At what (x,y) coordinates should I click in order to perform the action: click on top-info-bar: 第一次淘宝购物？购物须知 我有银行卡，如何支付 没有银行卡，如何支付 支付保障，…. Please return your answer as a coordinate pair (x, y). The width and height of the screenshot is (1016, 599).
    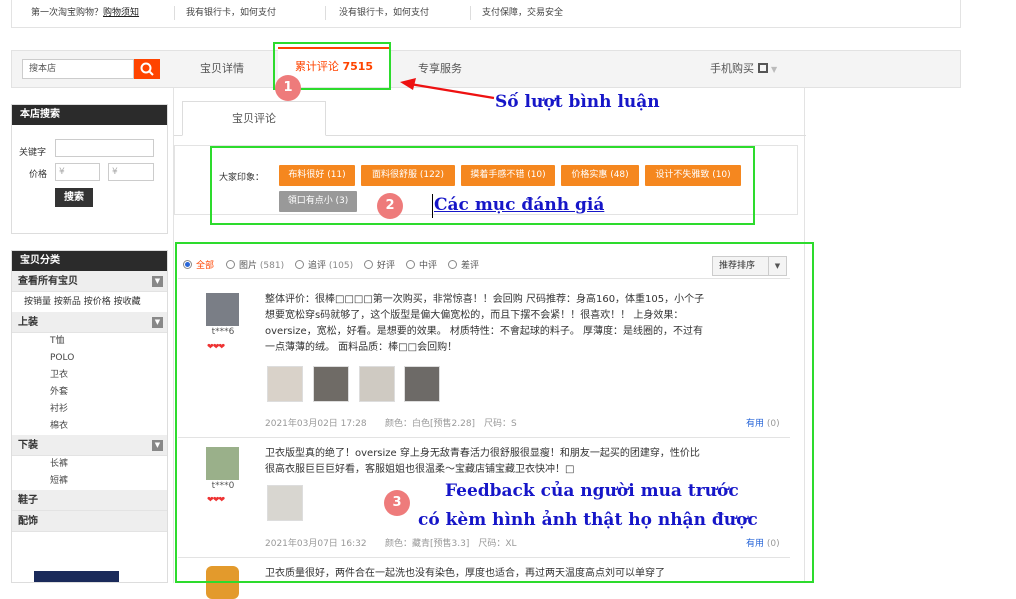
    Looking at the image, I should click on (486, 14).